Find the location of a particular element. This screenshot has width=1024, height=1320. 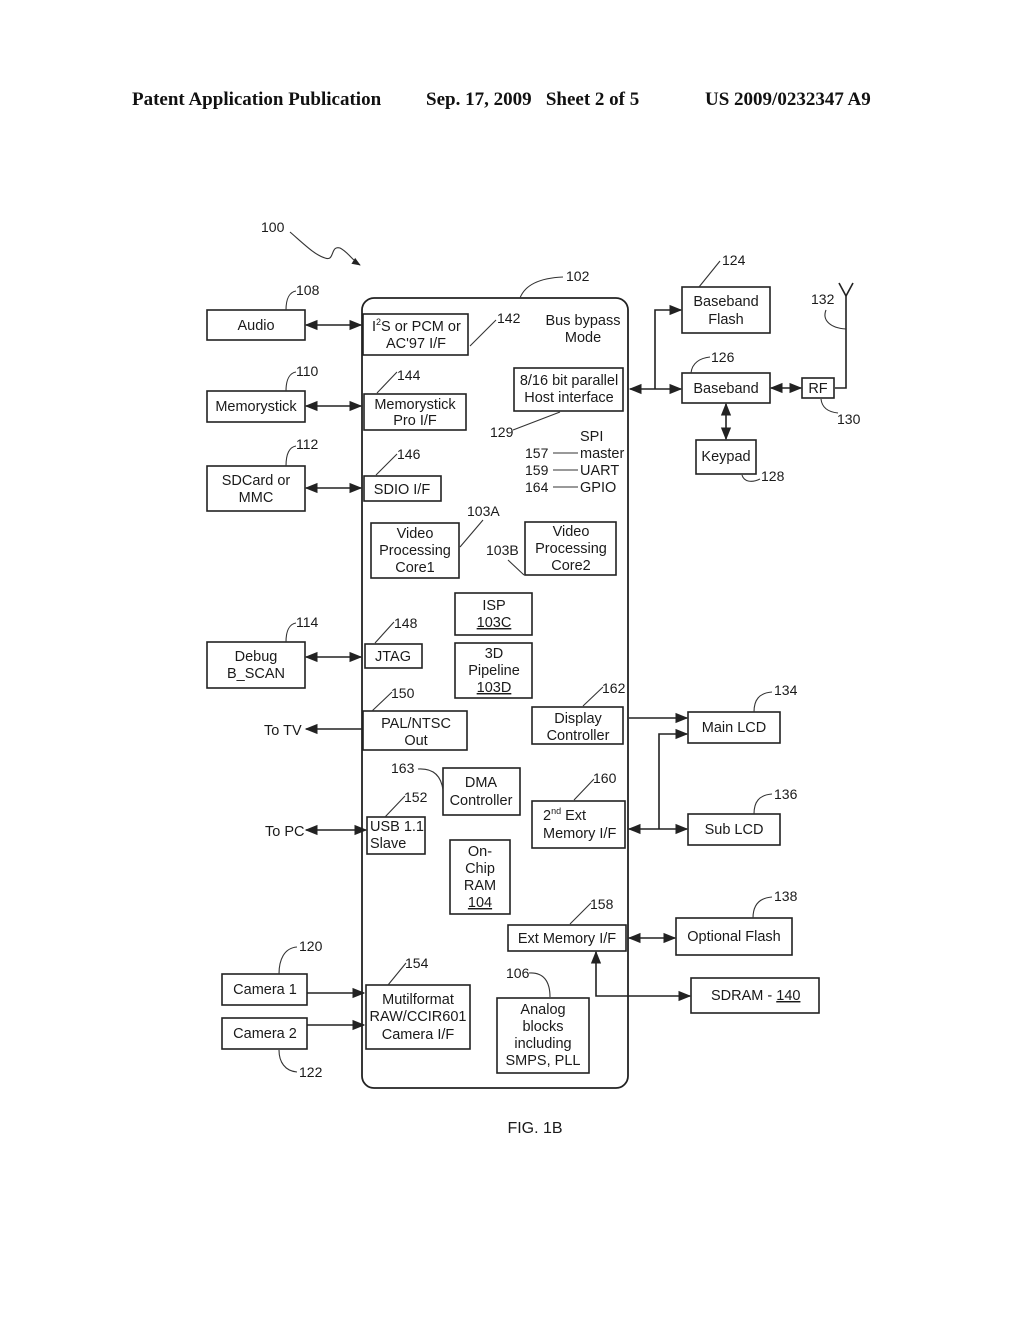

svg-text: 148 is located at coordinates (406, 623).